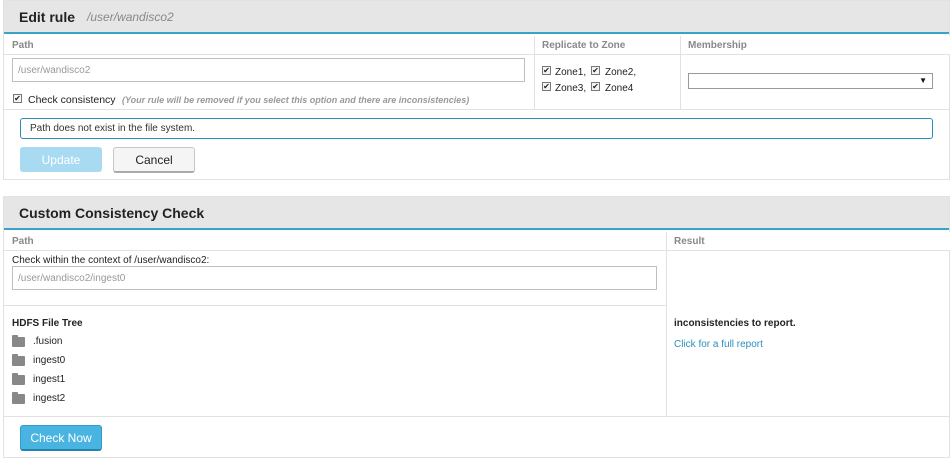 Image resolution: width=950 pixels, height=459 pixels. I want to click on zone4-checkbox: ✔, so click(595, 86).